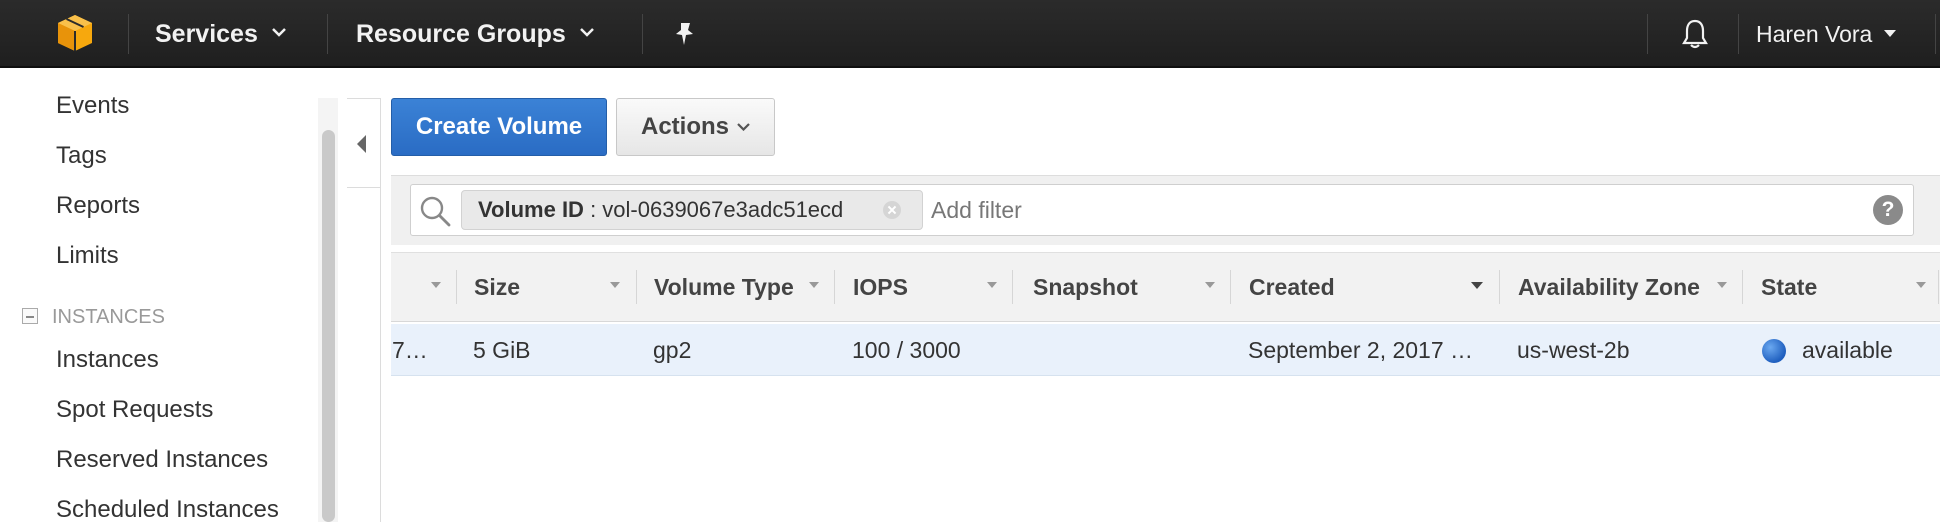  What do you see at coordinates (1695, 34) in the screenshot?
I see `bell-icon` at bounding box center [1695, 34].